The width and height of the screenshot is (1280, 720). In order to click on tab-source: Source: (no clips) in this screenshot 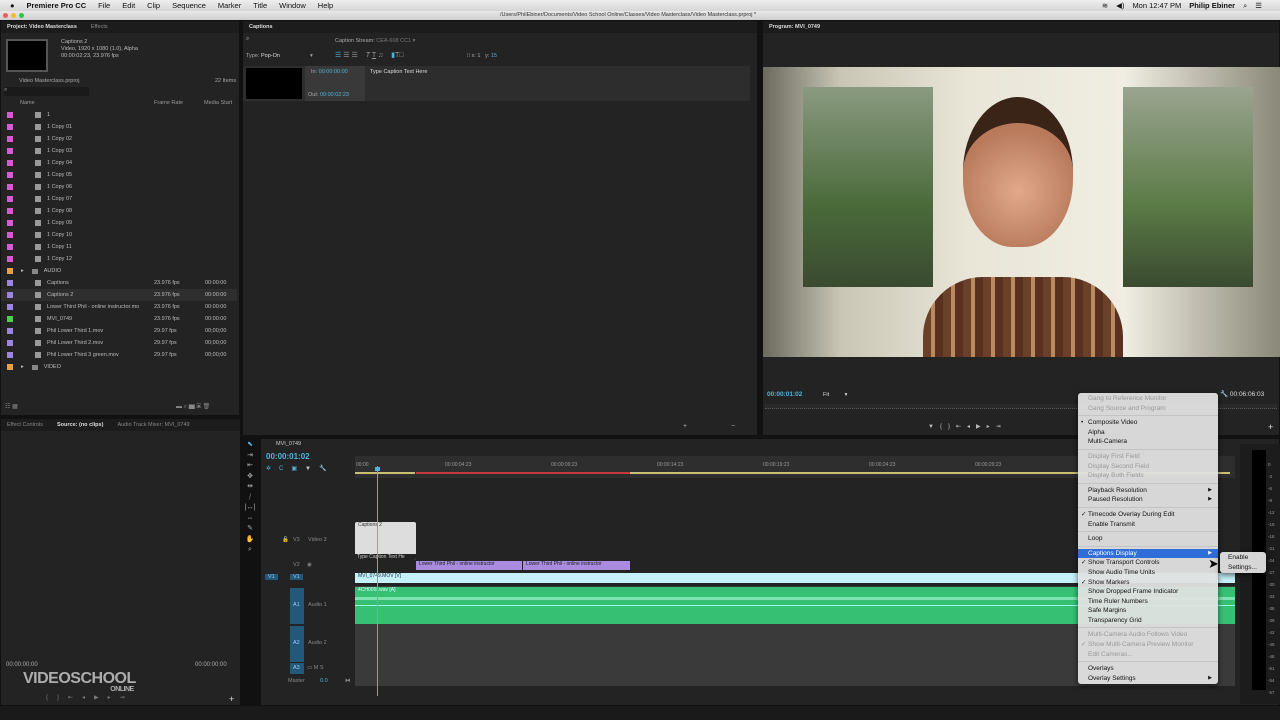, I will do `click(80, 425)`.